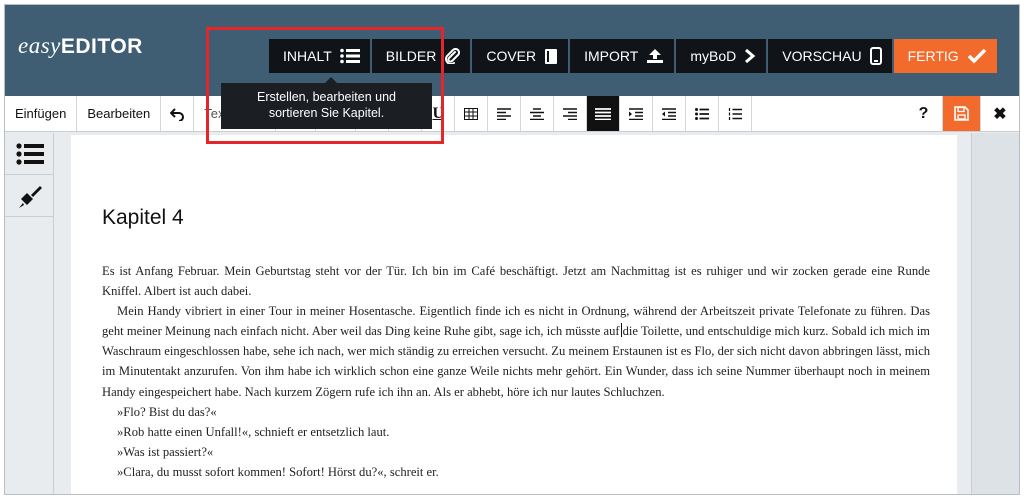 This screenshot has height=499, width=1024. I want to click on nav-mybod-label: myBoD, so click(713, 56).